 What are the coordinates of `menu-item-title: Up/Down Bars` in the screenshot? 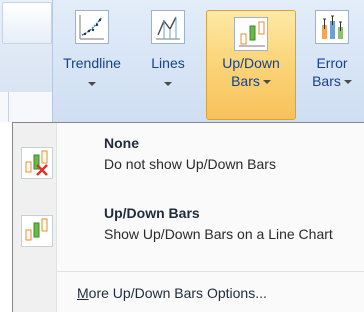 It's located at (152, 213).